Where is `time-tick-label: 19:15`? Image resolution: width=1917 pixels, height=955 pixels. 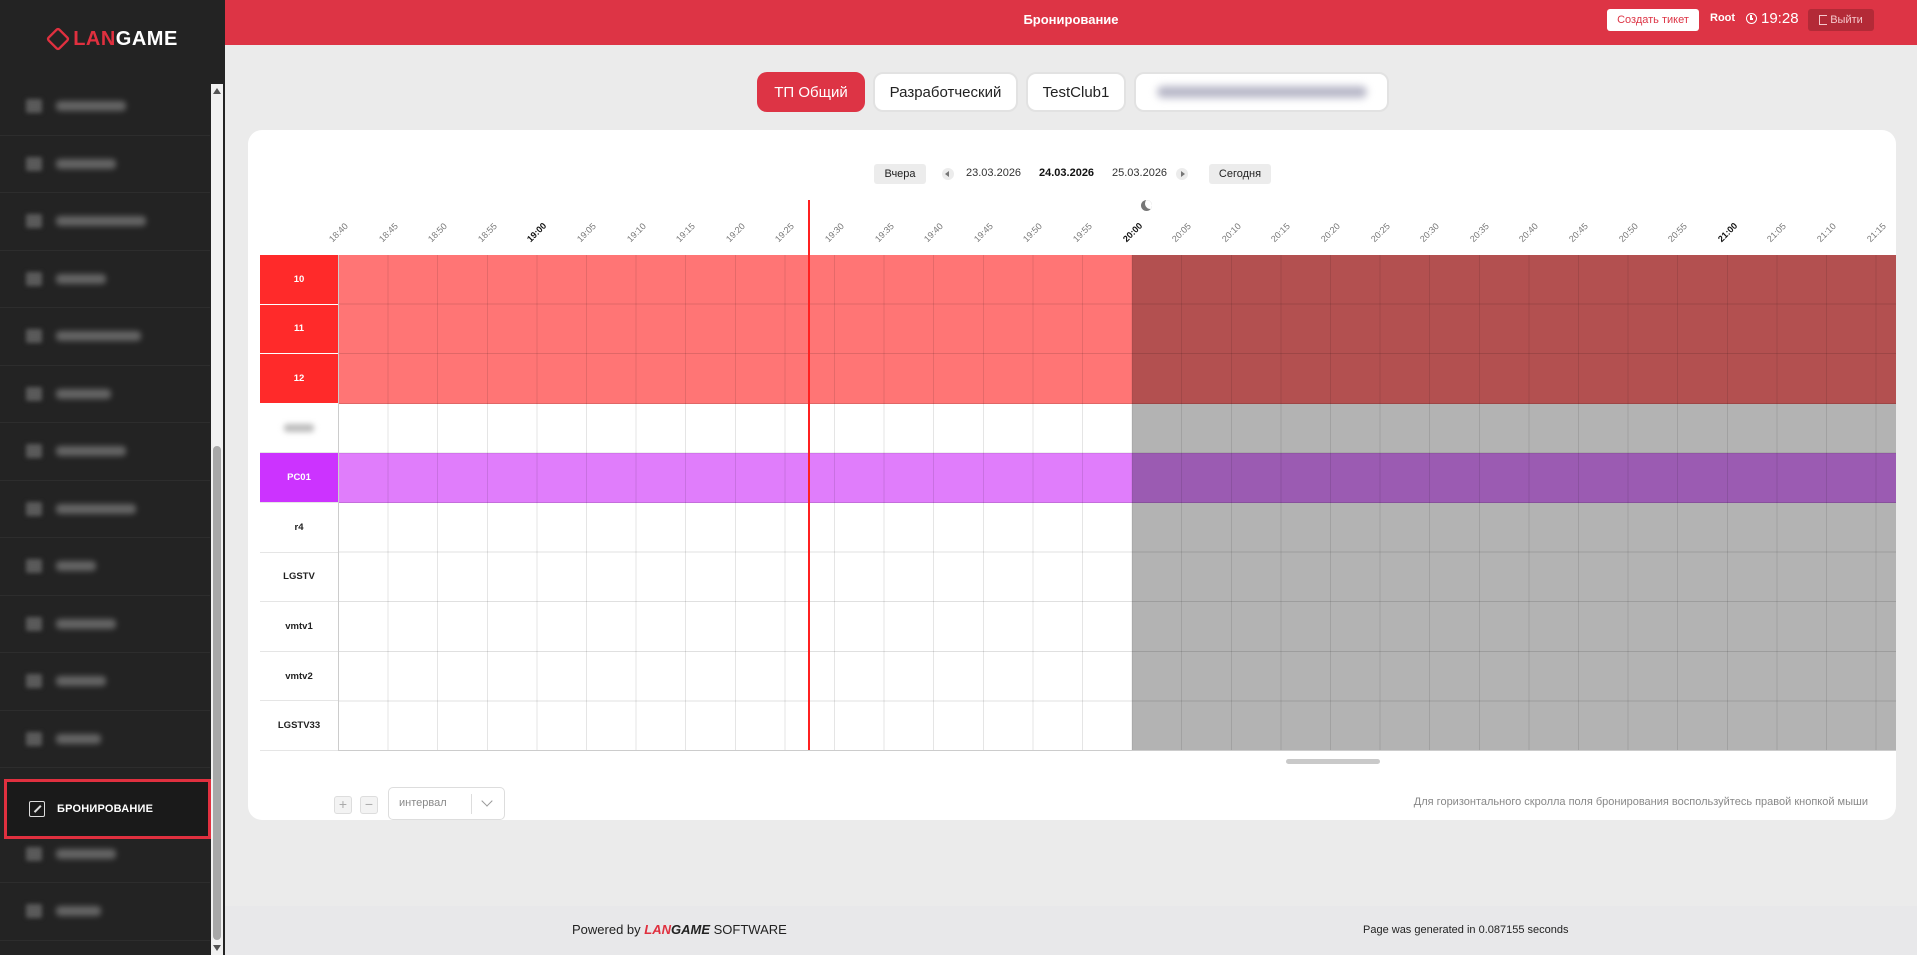 time-tick-label: 19:15 is located at coordinates (686, 232).